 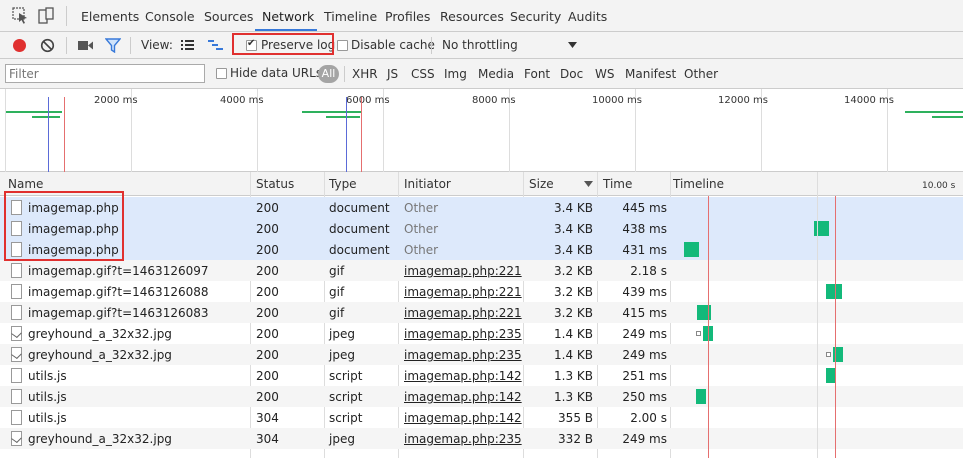 What do you see at coordinates (113, 45) in the screenshot?
I see `filter-funnel-icon` at bounding box center [113, 45].